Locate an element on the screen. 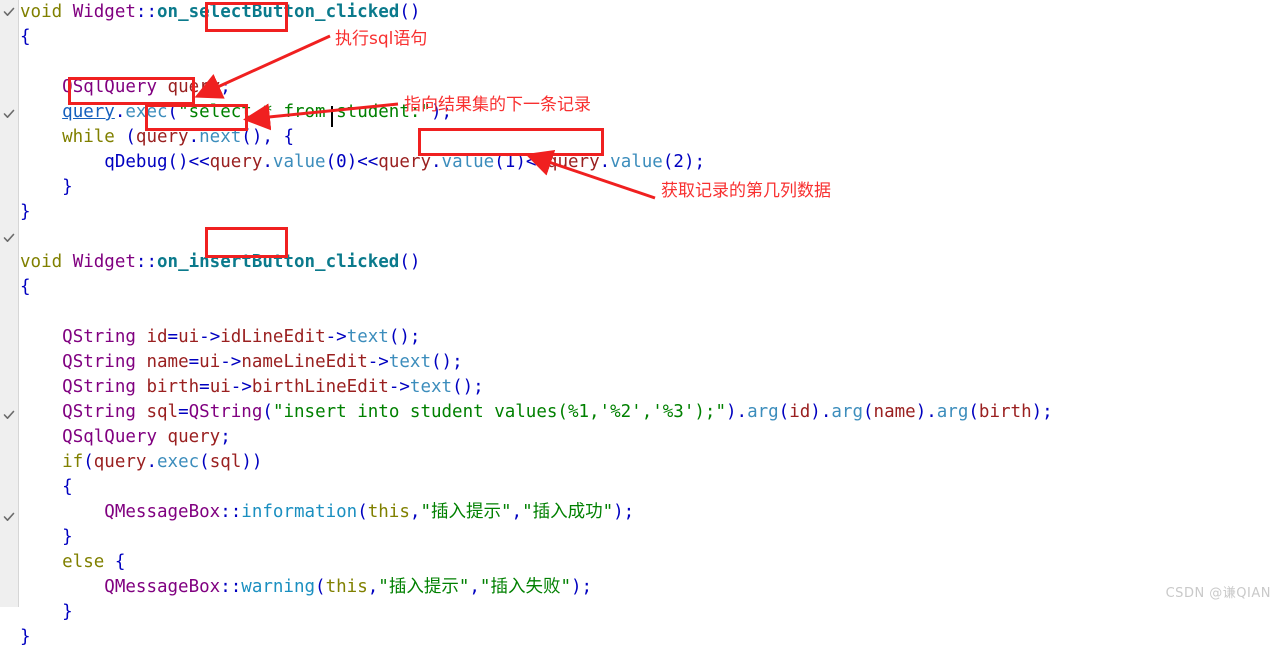  text-caret is located at coordinates (332, 116).